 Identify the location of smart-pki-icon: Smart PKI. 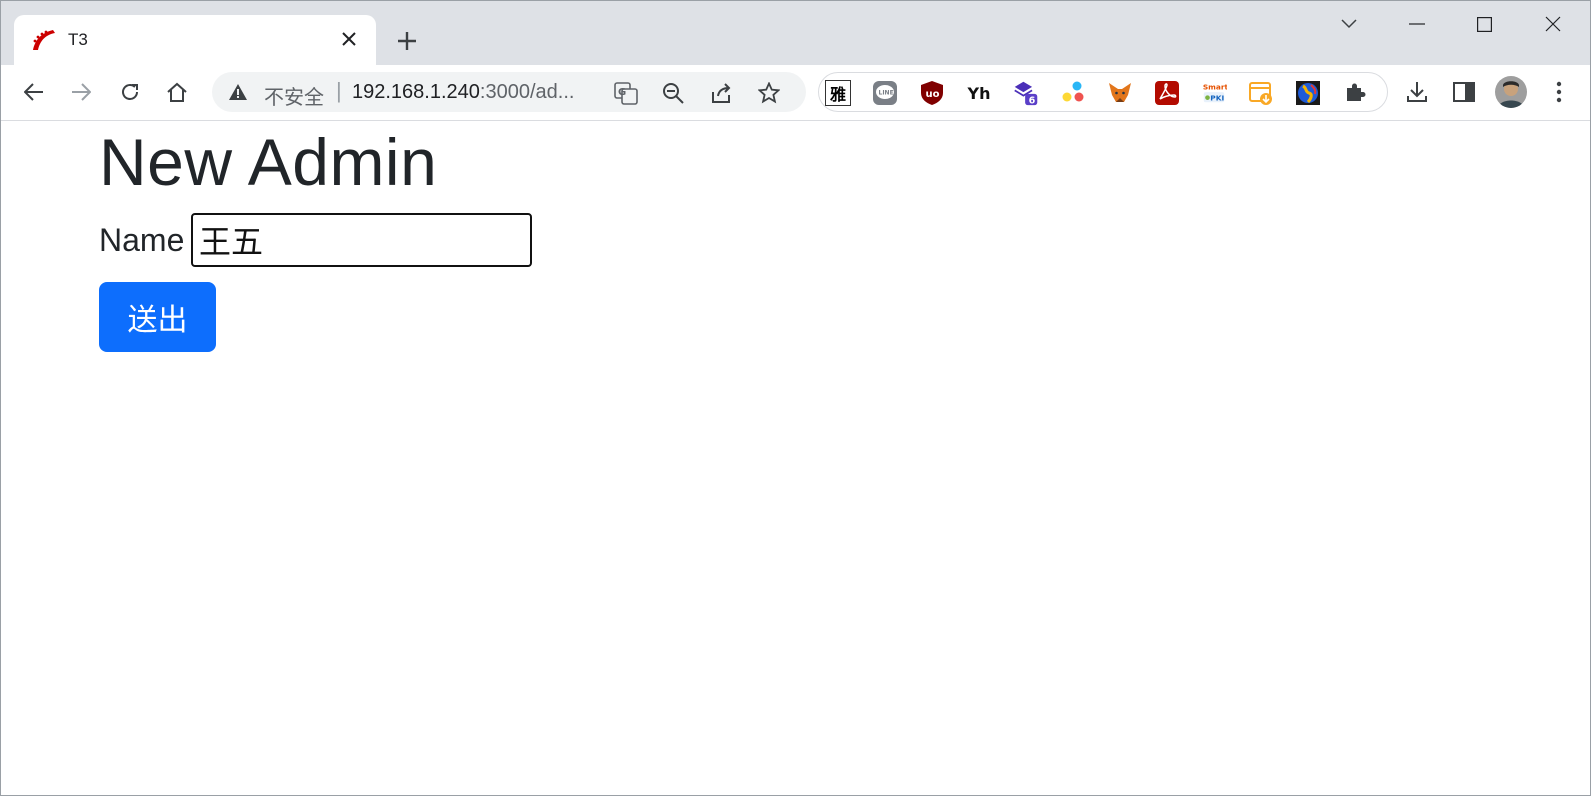
(1214, 93).